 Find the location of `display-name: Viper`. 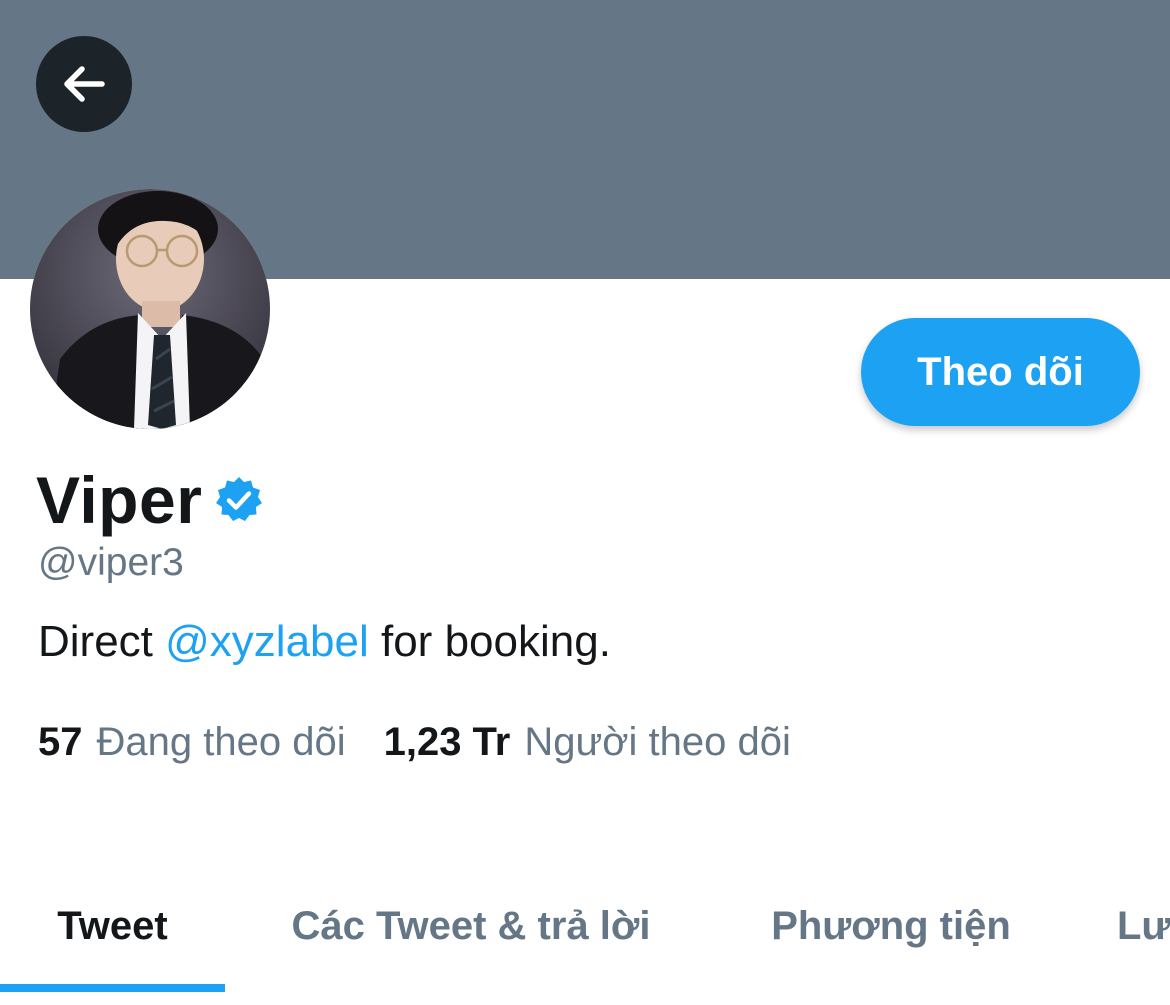

display-name: Viper is located at coordinates (119, 500).